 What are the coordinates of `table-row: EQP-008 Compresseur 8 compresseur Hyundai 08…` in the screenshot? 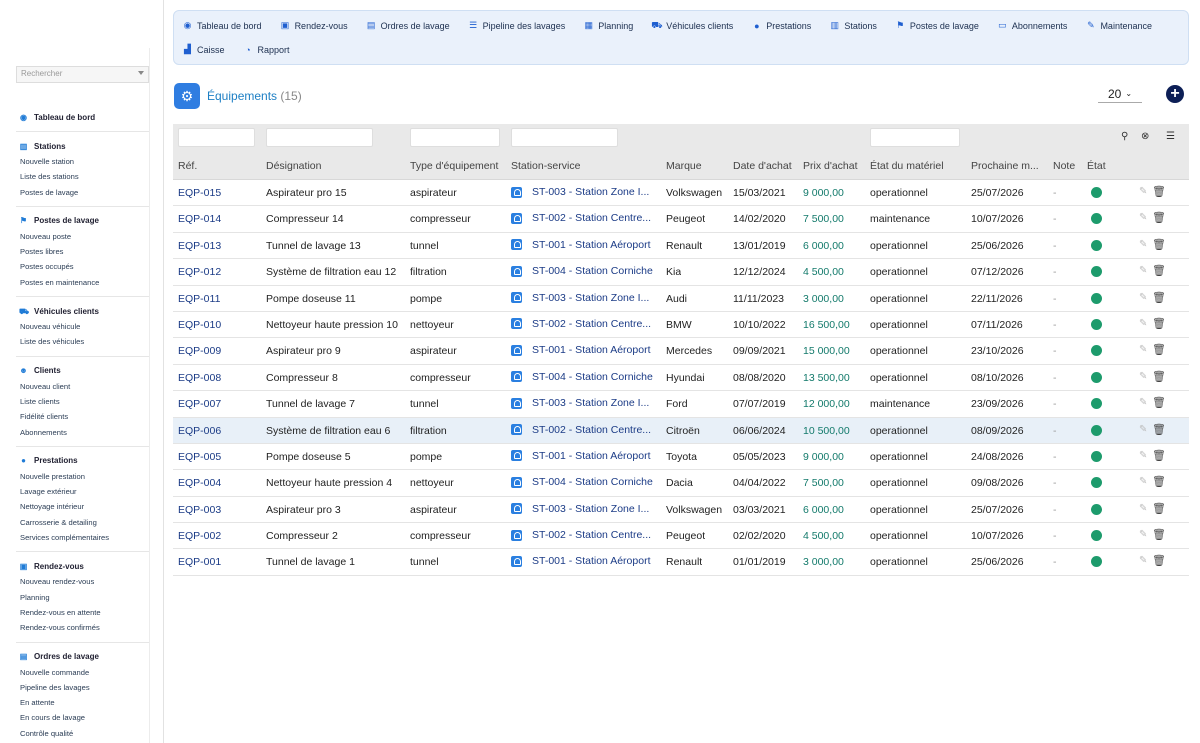 It's located at (681, 378).